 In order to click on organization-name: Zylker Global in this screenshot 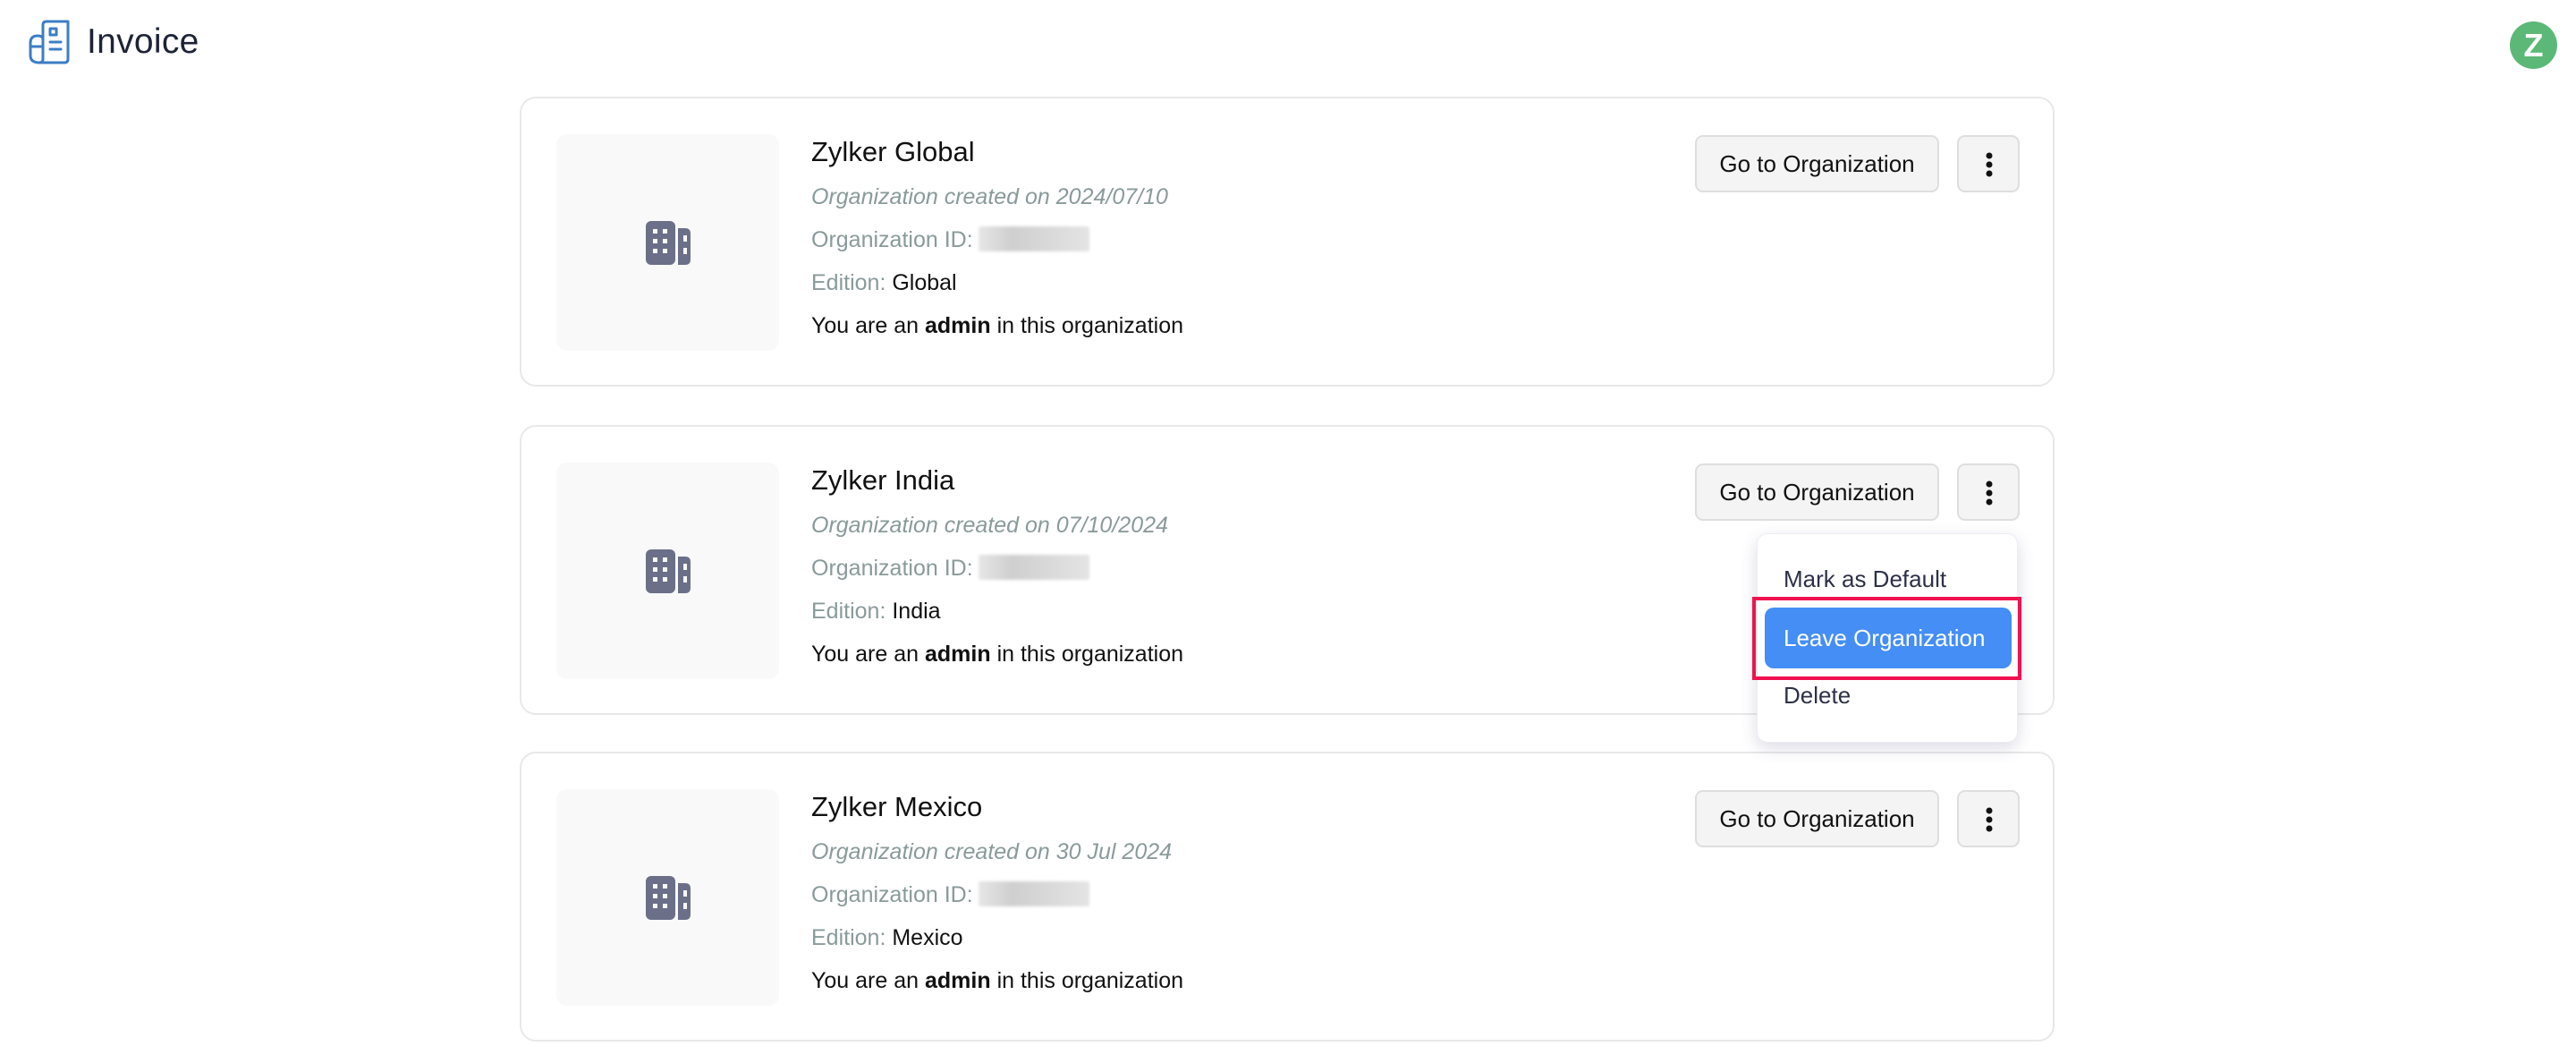, I will do `click(893, 151)`.